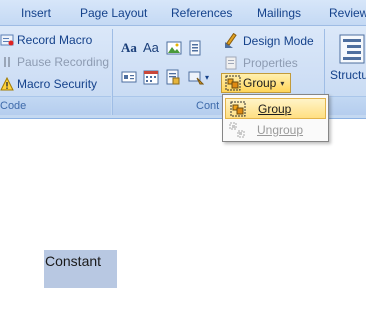  I want to click on group-dropdown-button: Group ▾, so click(256, 83).